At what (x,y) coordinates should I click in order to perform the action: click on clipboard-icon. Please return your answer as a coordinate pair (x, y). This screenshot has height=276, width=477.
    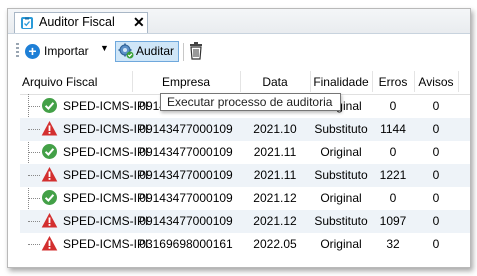
    Looking at the image, I should click on (27, 23).